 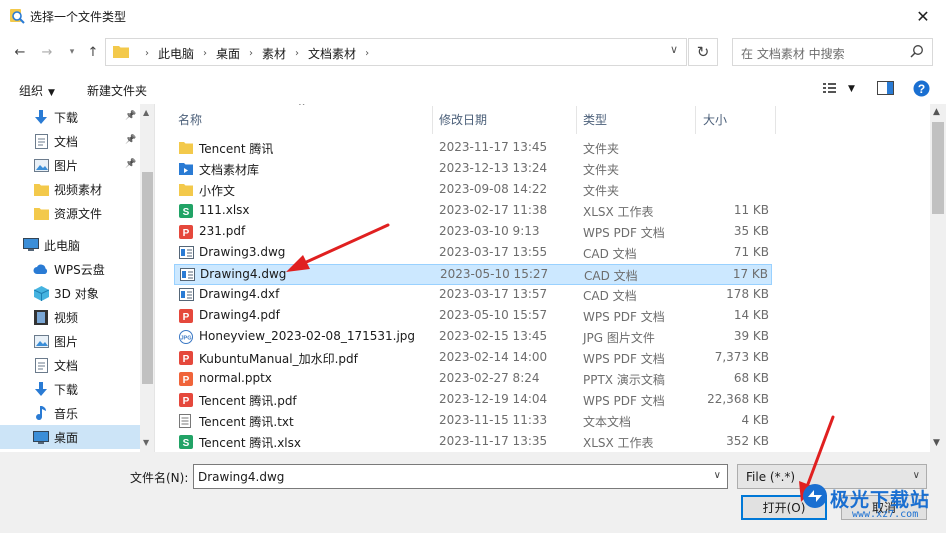 What do you see at coordinates (186, 212) in the screenshot?
I see `svg-text: S` at bounding box center [186, 212].